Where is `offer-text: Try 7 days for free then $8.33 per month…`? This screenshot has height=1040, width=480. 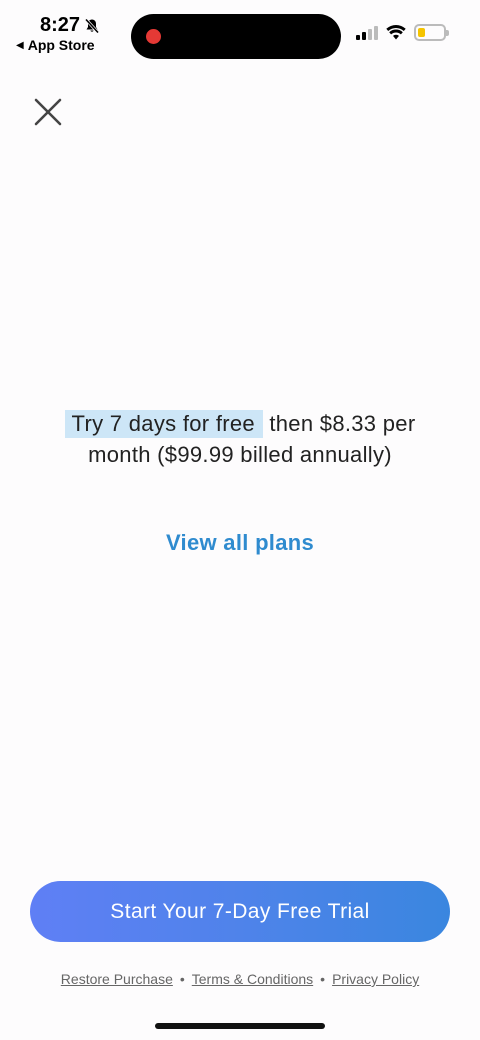 offer-text: Try 7 days for free then $8.33 per month… is located at coordinates (240, 439).